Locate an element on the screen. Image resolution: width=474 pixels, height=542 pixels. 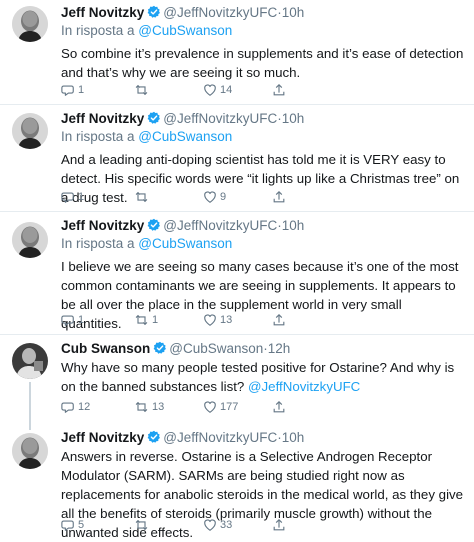
like-count: 13 is located at coordinates (226, 320).